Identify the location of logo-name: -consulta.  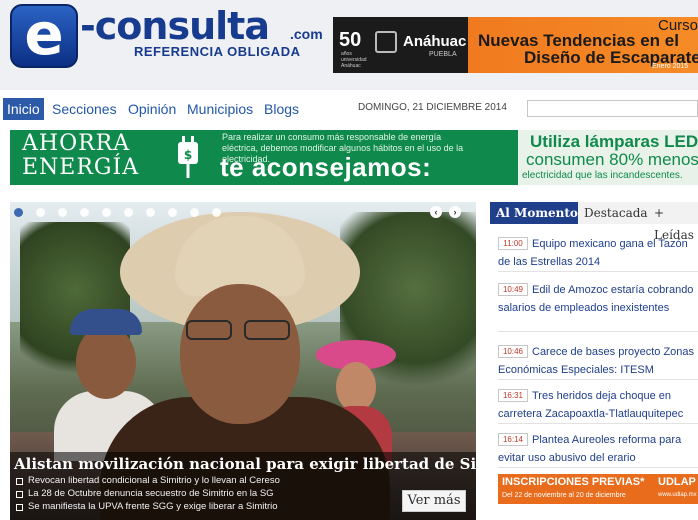
(175, 26).